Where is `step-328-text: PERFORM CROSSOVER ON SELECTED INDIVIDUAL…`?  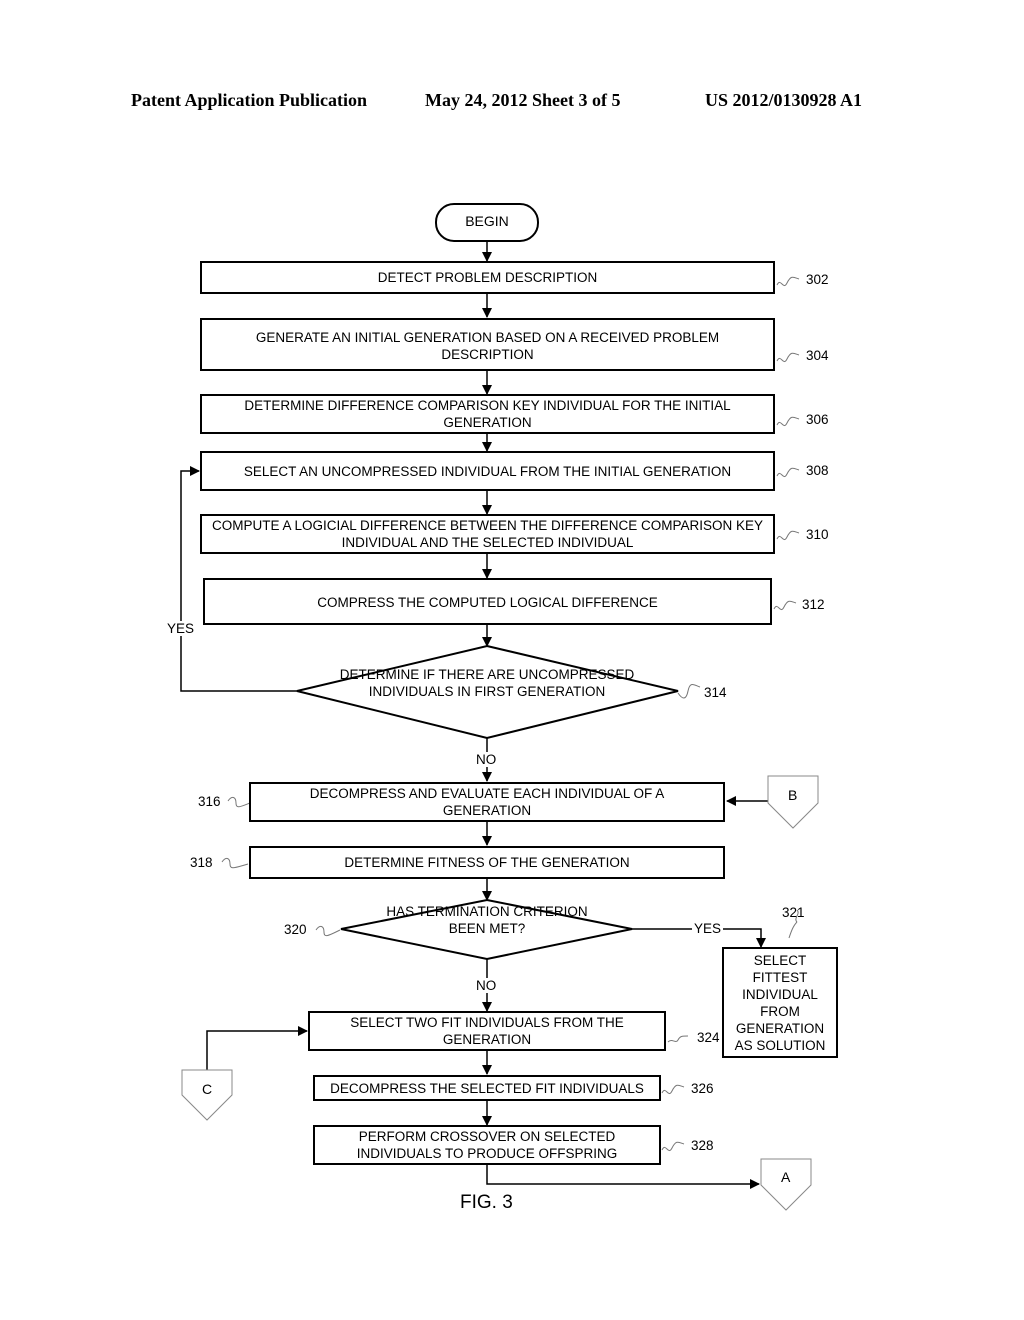 step-328-text: PERFORM CROSSOVER ON SELECTED INDIVIDUAL… is located at coordinates (487, 1145).